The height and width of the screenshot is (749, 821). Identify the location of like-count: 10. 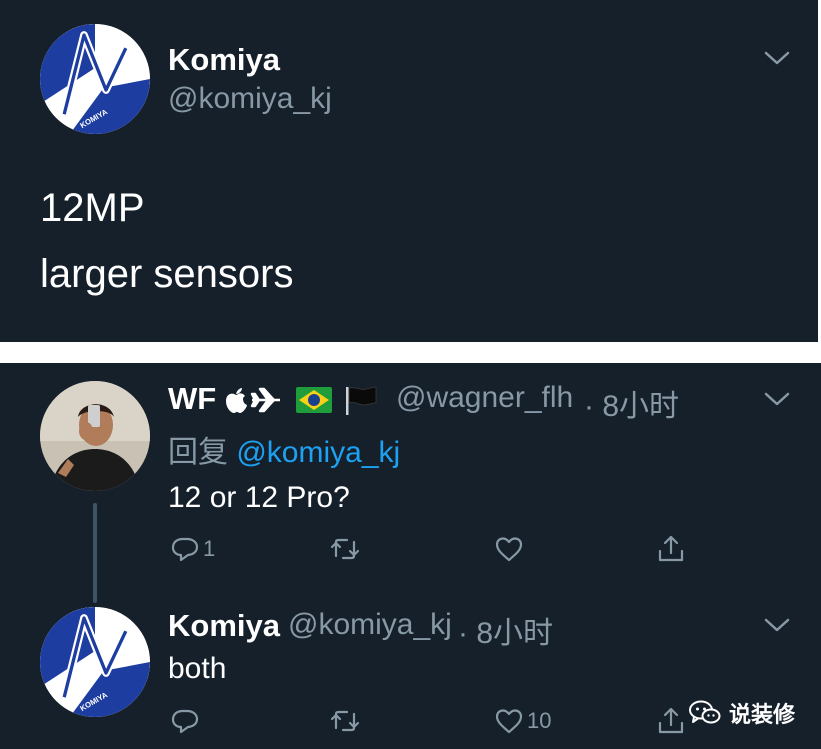
(539, 720).